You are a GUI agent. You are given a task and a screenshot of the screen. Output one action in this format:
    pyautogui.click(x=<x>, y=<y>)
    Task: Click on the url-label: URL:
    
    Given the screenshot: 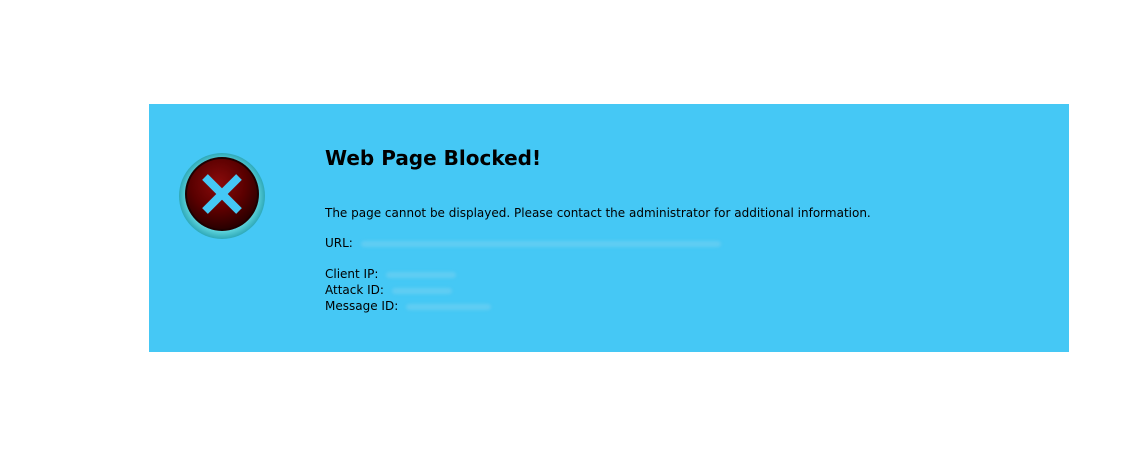 What is the action you would take?
    pyautogui.click(x=339, y=243)
    